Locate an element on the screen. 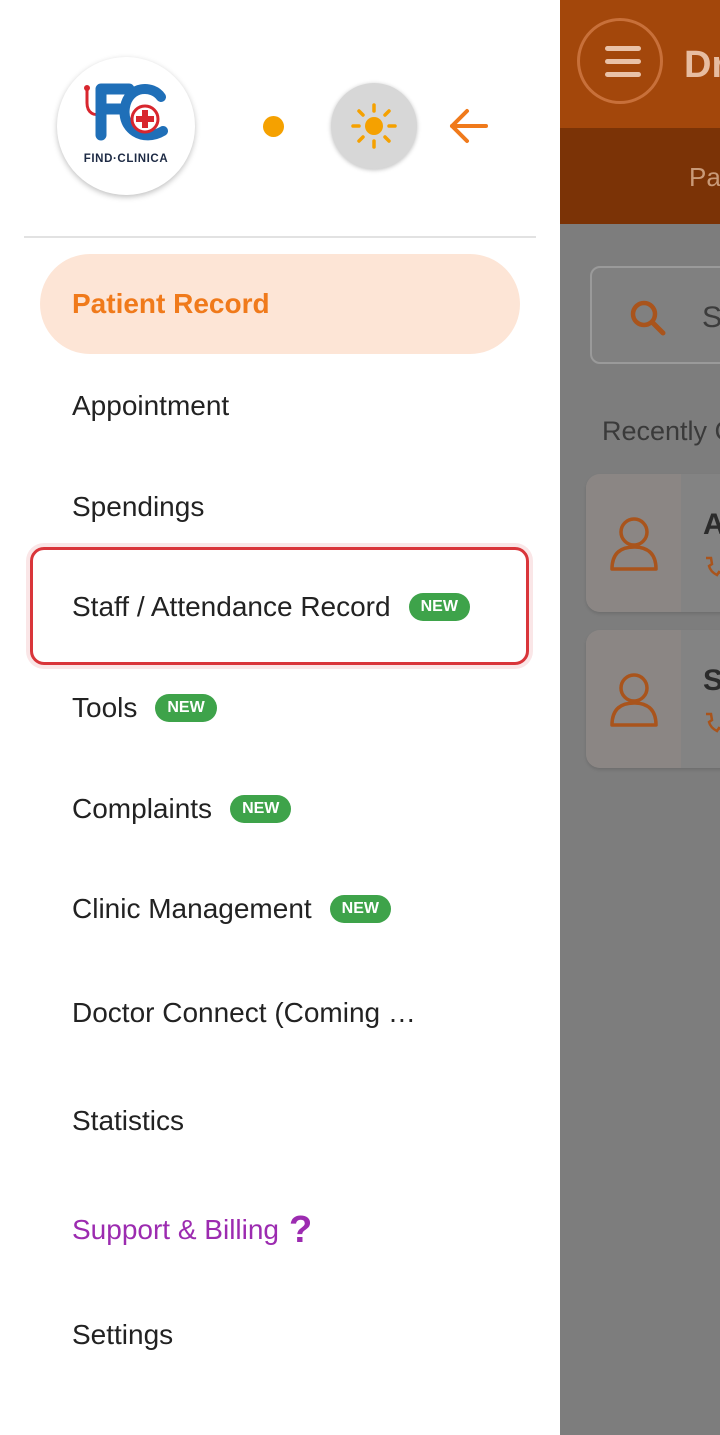 The image size is (720, 1435). patient-card: S is located at coordinates (653, 699).